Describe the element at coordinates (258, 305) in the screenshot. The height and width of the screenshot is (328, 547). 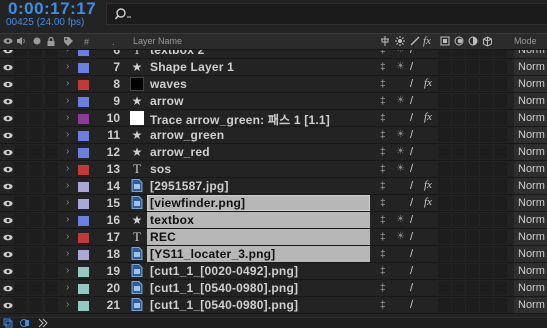
I see `layer-name-cell: [cut1_1_[0540-0980].png]` at that location.